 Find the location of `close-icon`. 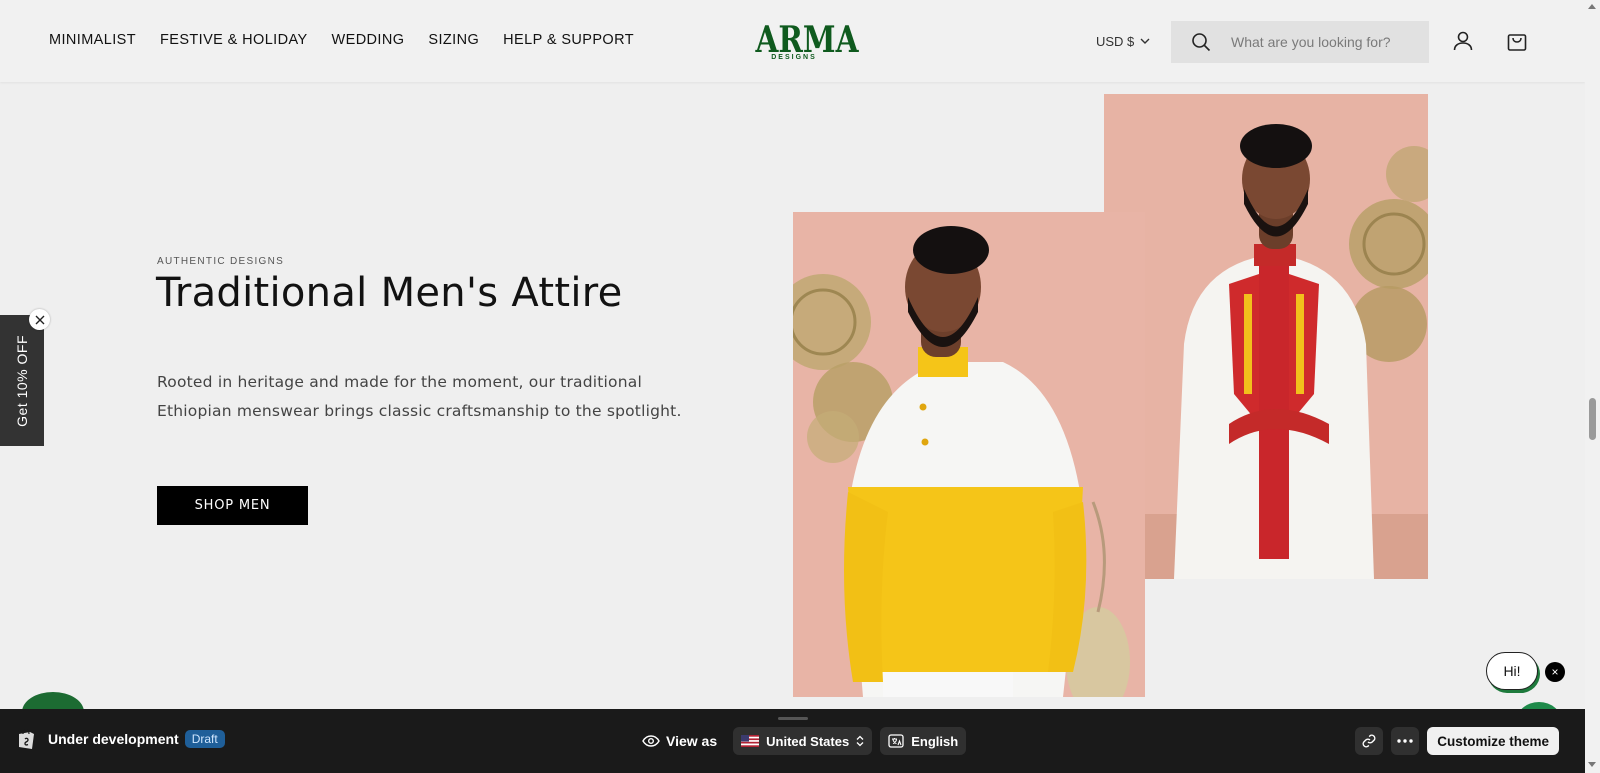

close-icon is located at coordinates (39, 319).